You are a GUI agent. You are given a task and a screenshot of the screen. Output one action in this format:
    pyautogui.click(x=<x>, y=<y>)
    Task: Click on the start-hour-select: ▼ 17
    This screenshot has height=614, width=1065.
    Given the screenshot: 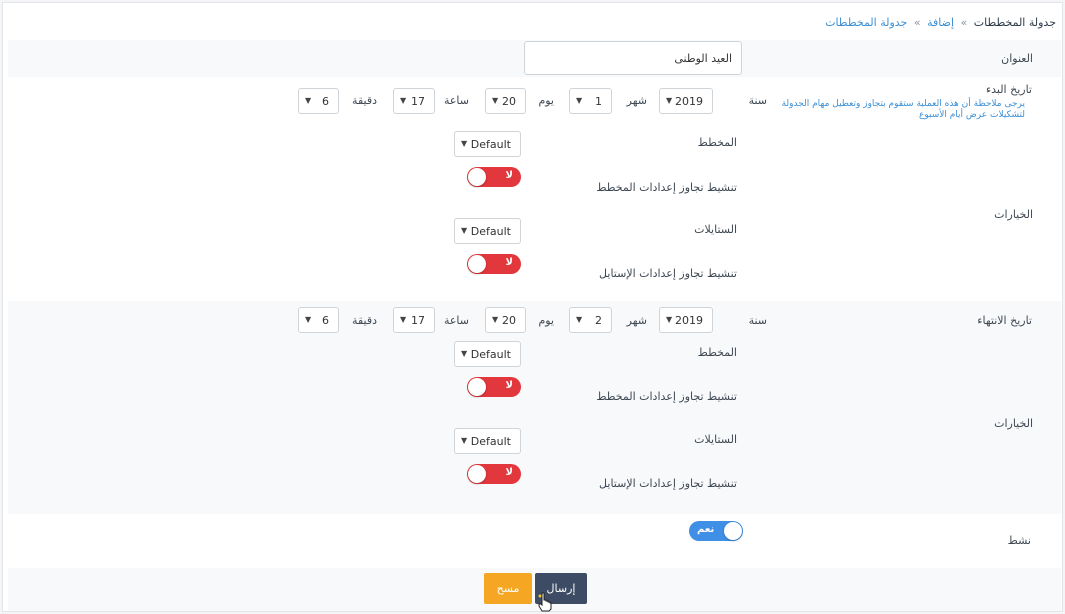 What is the action you would take?
    pyautogui.click(x=414, y=101)
    